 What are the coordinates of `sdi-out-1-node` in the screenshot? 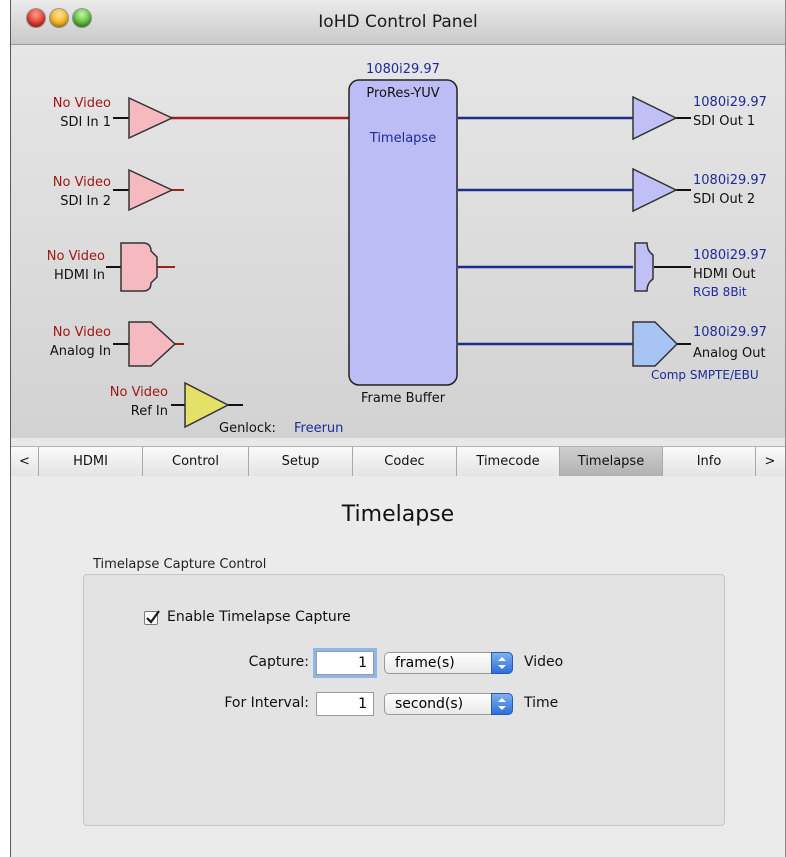 It's located at (655, 118).